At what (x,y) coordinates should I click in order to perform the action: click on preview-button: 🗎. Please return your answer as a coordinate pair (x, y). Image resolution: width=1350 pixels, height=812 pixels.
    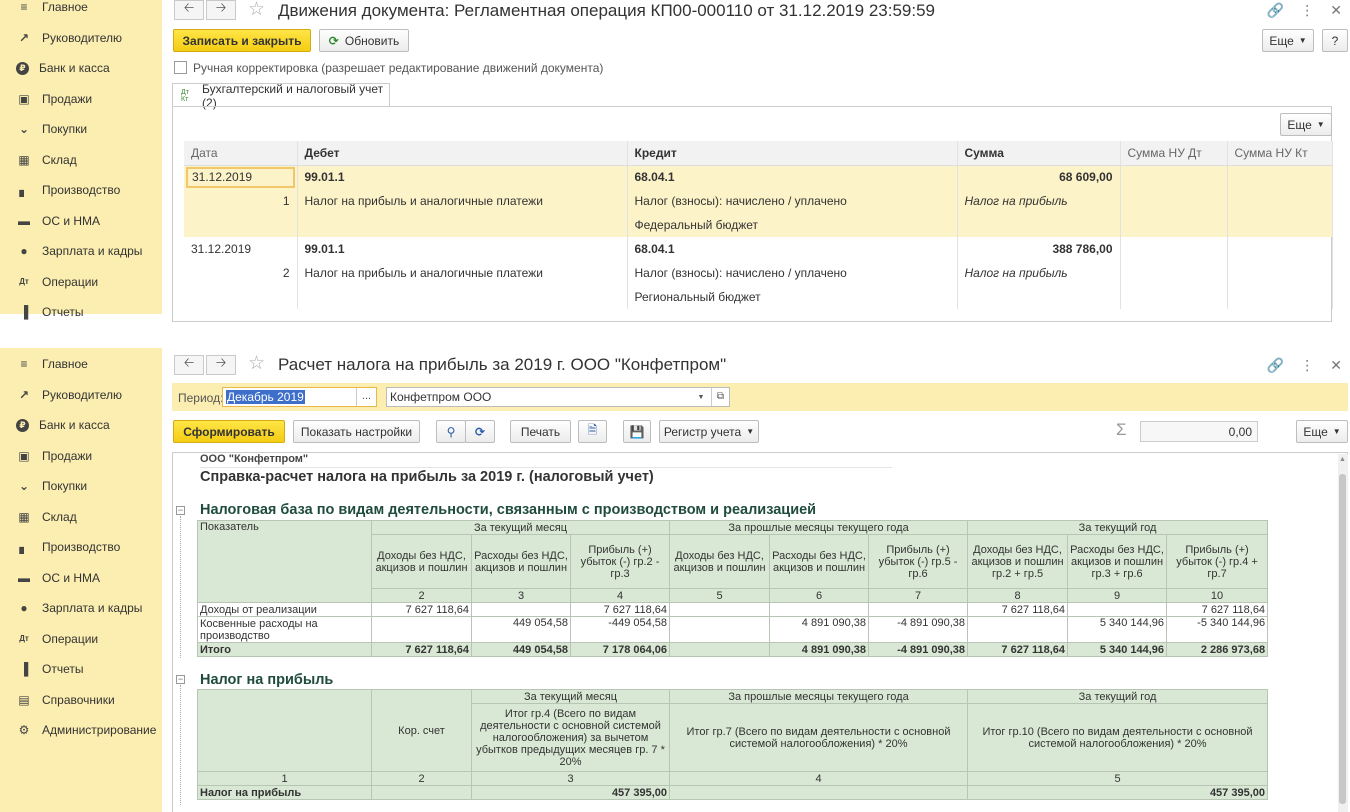
    Looking at the image, I should click on (592, 431).